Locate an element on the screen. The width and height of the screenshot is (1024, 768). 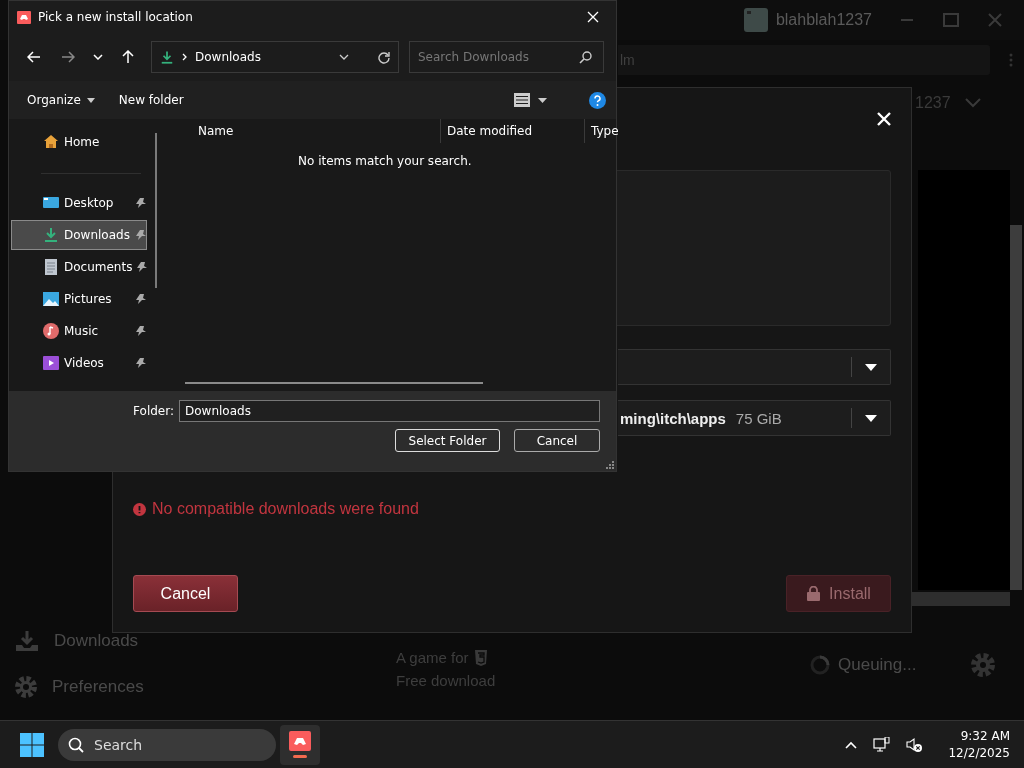
sidebar-item: Desktop is located at coordinates (79, 203).